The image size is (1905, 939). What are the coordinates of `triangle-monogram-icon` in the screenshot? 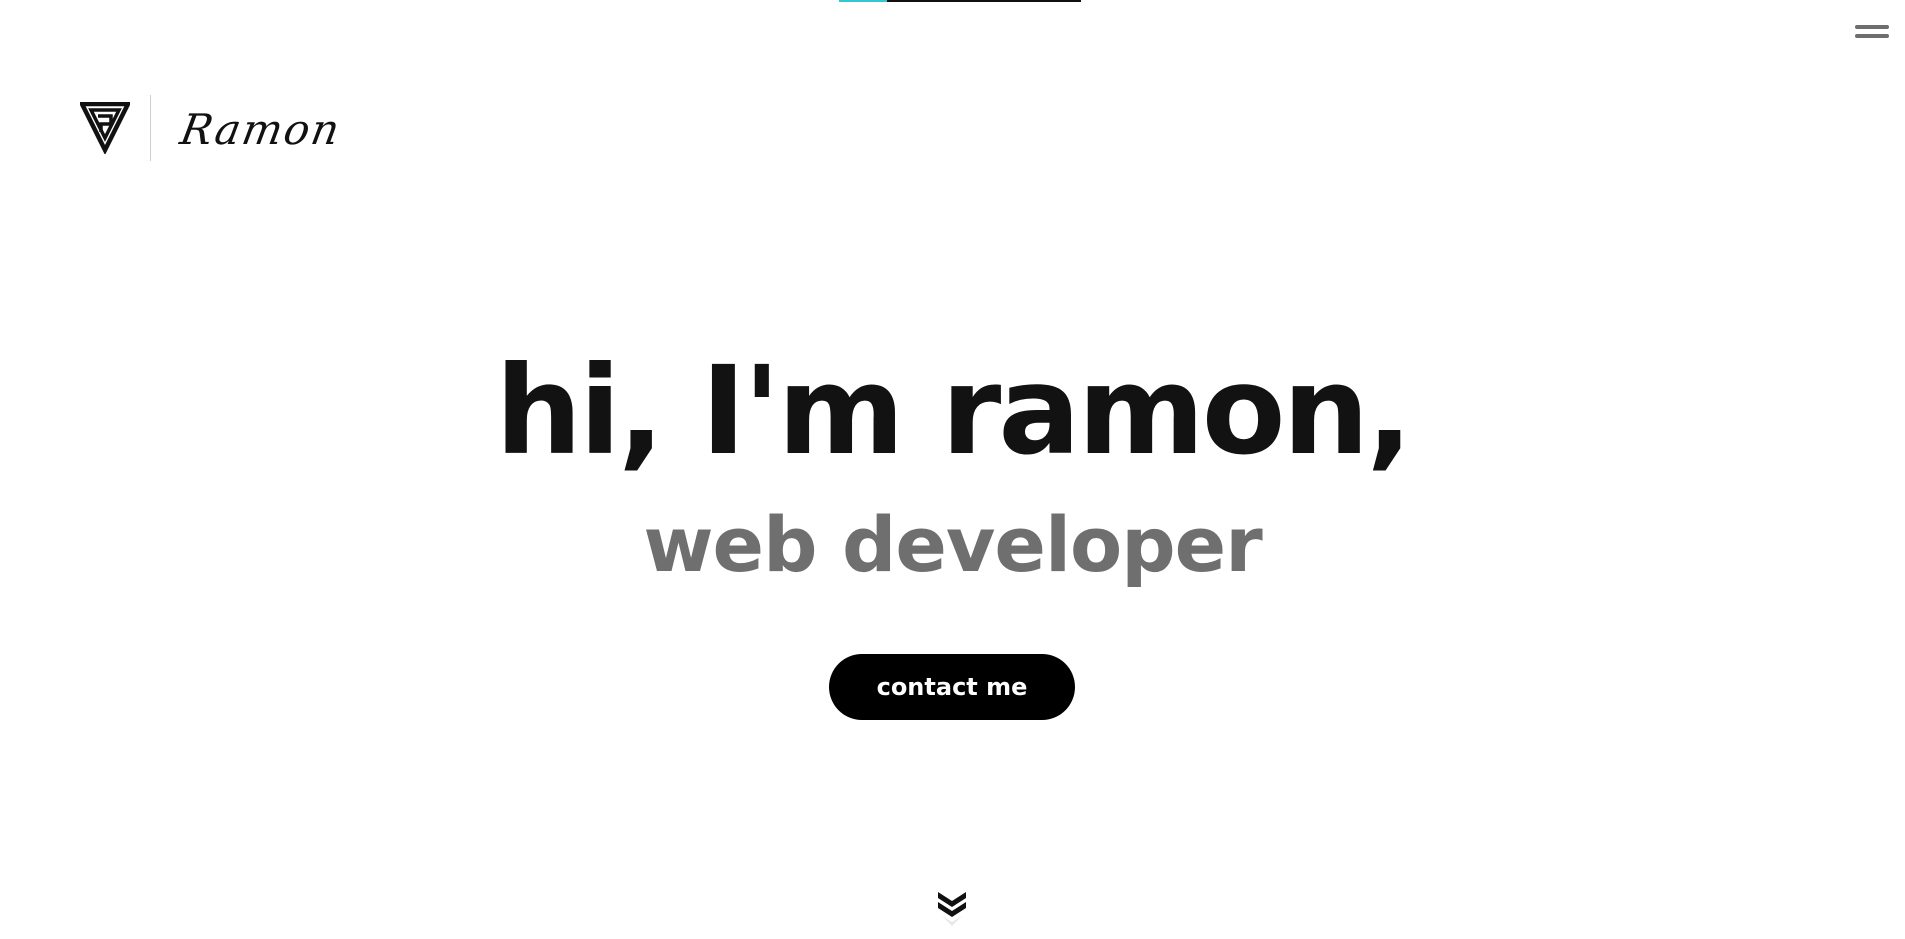 It's located at (105, 127).